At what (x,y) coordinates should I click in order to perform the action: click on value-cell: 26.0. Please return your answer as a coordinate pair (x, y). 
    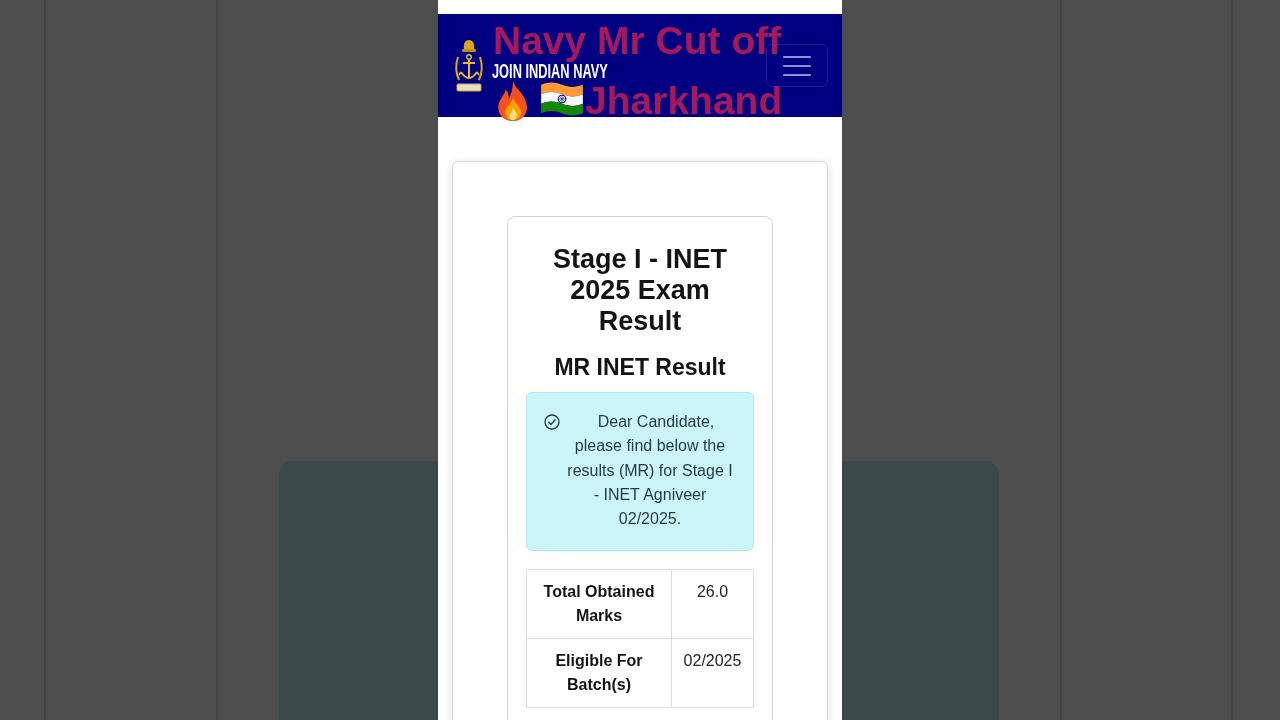
    Looking at the image, I should click on (712, 604).